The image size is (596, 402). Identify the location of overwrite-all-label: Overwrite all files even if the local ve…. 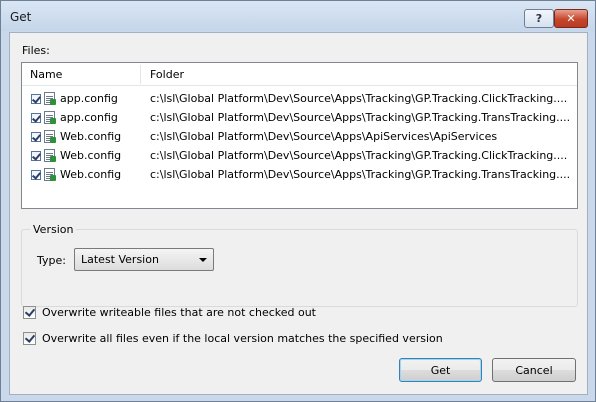
(242, 338).